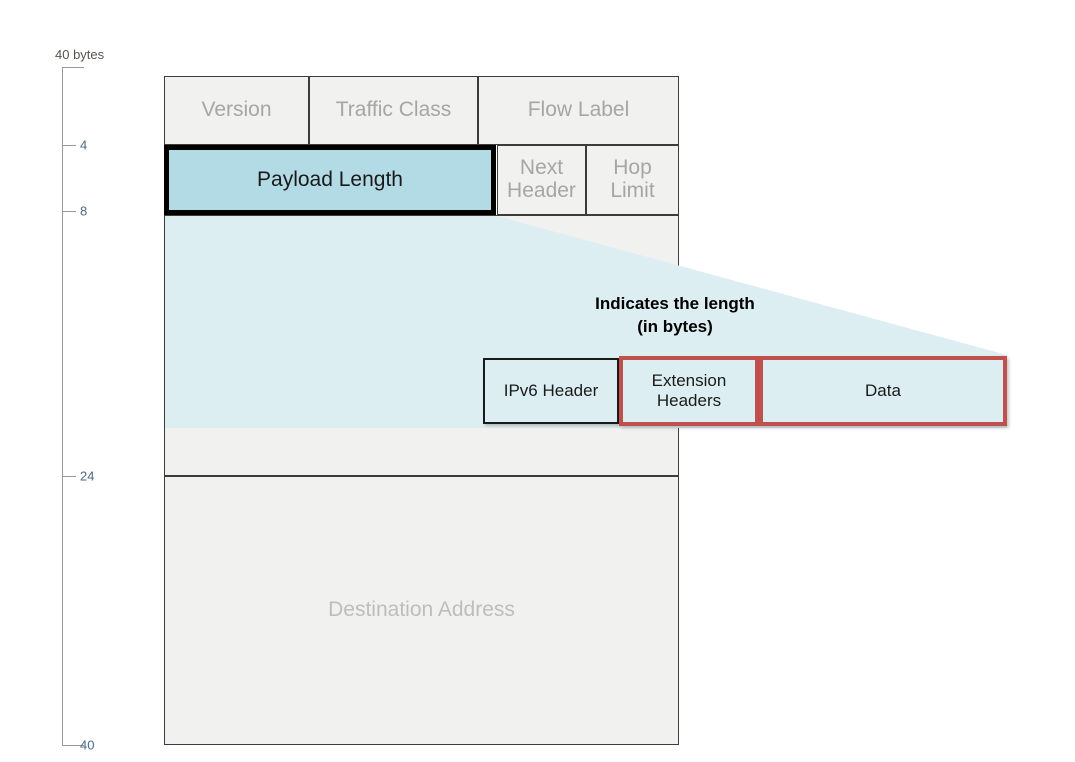 This screenshot has height=762, width=1075. I want to click on header-field-version: Version, so click(236, 110).